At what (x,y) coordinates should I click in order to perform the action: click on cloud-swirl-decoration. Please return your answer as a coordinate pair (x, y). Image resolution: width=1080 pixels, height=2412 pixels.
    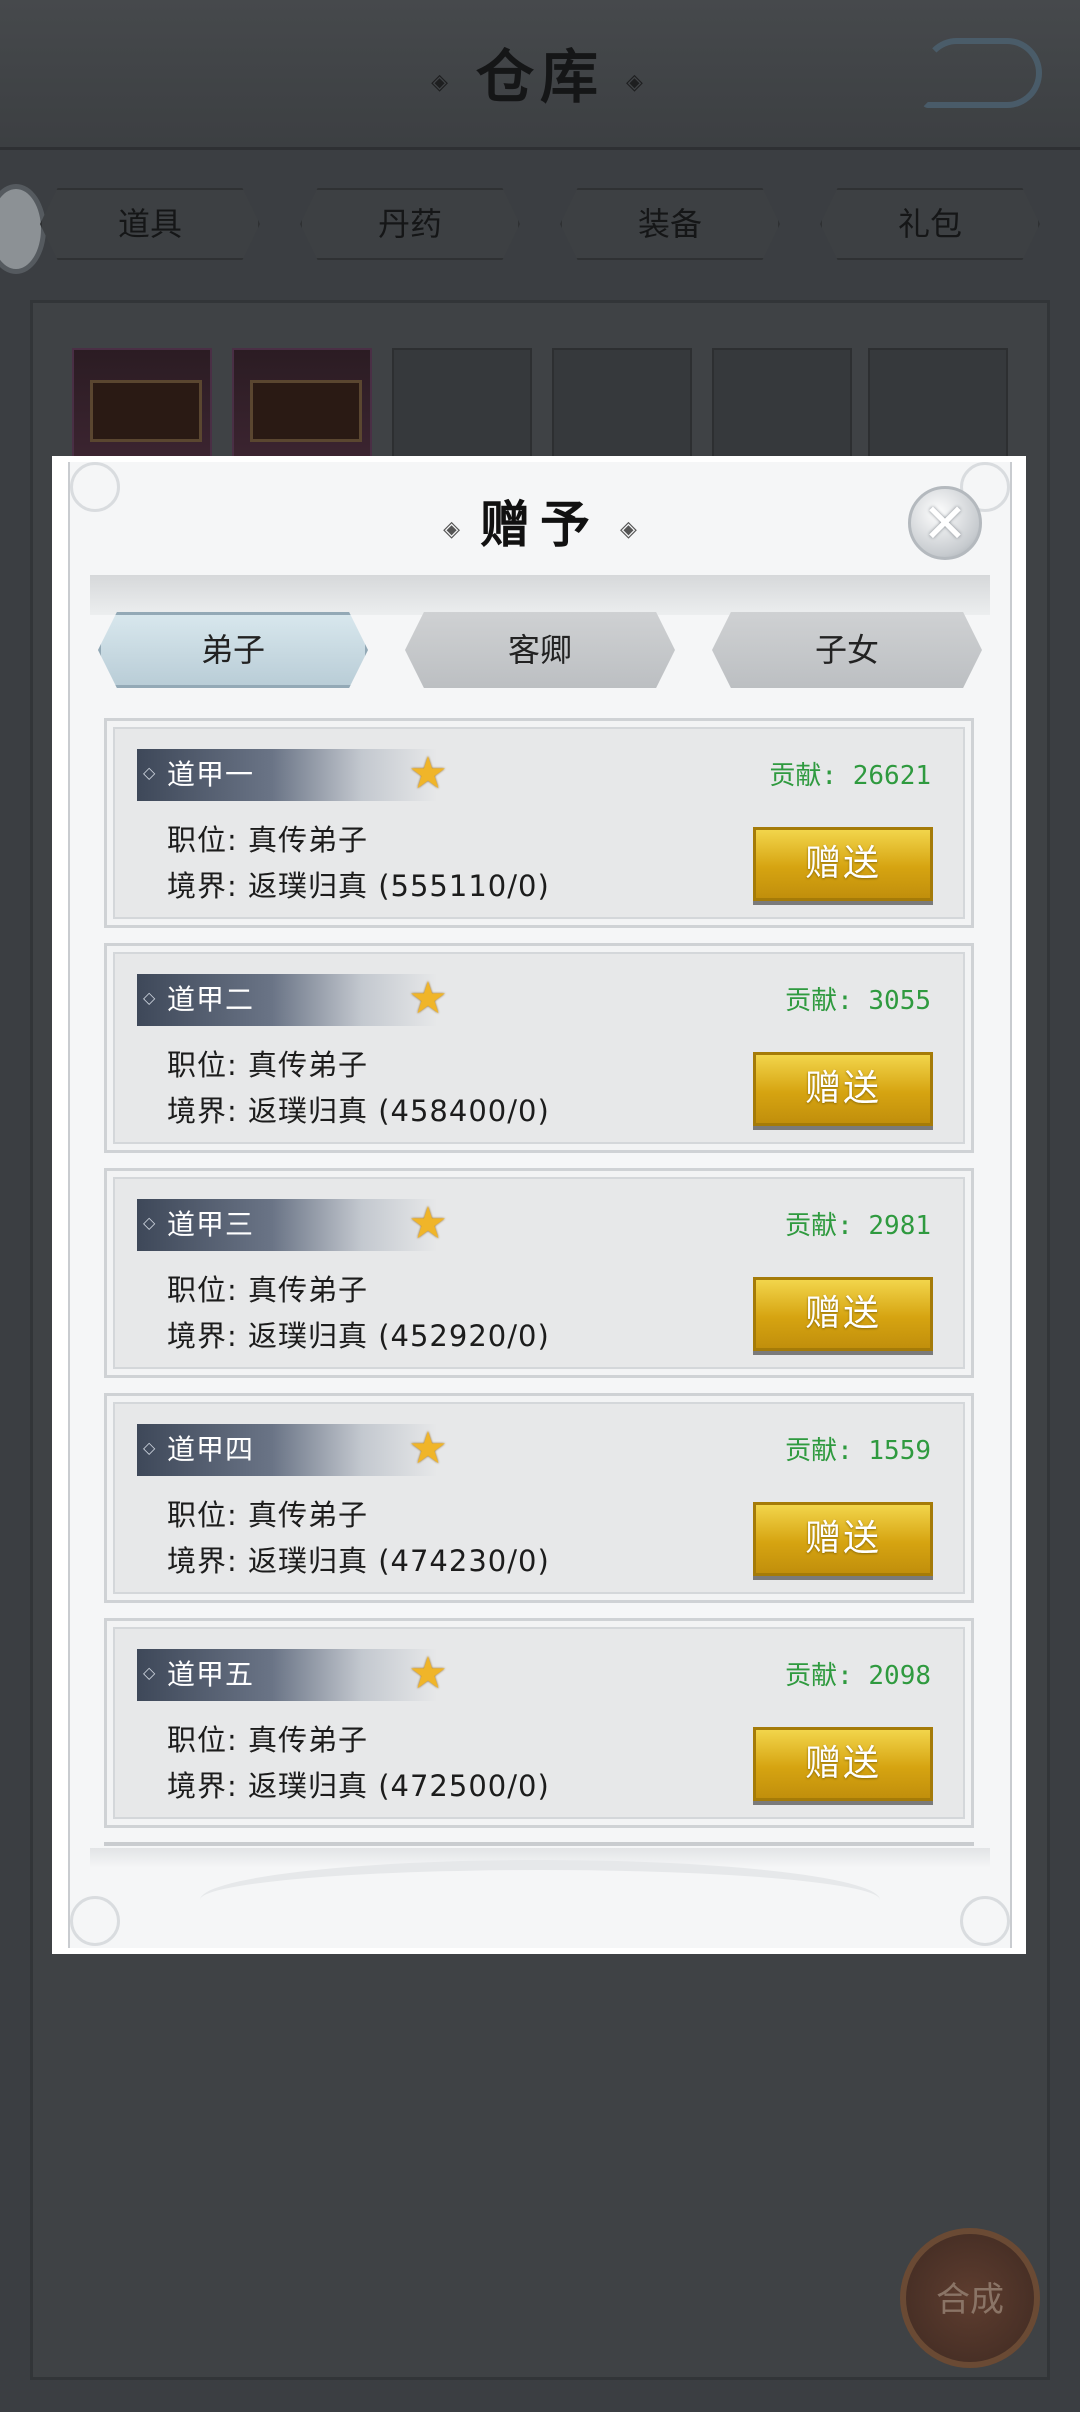
    Looking at the image, I should click on (540, 1900).